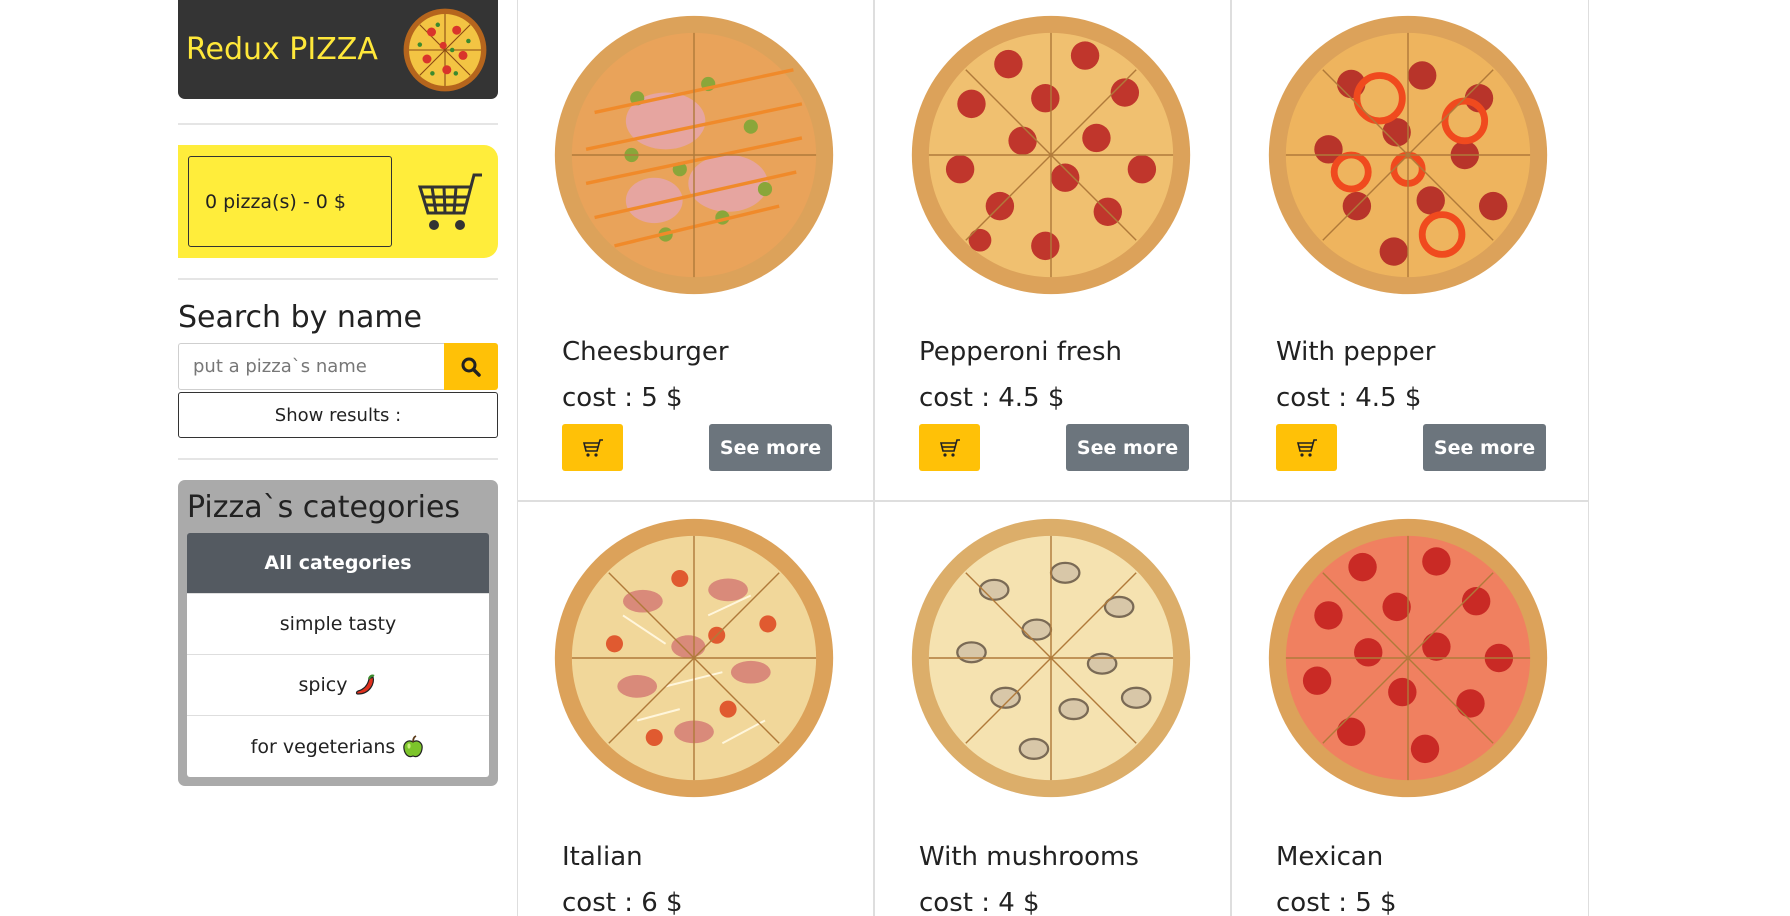  I want to click on category-label: spicy, so click(323, 685).